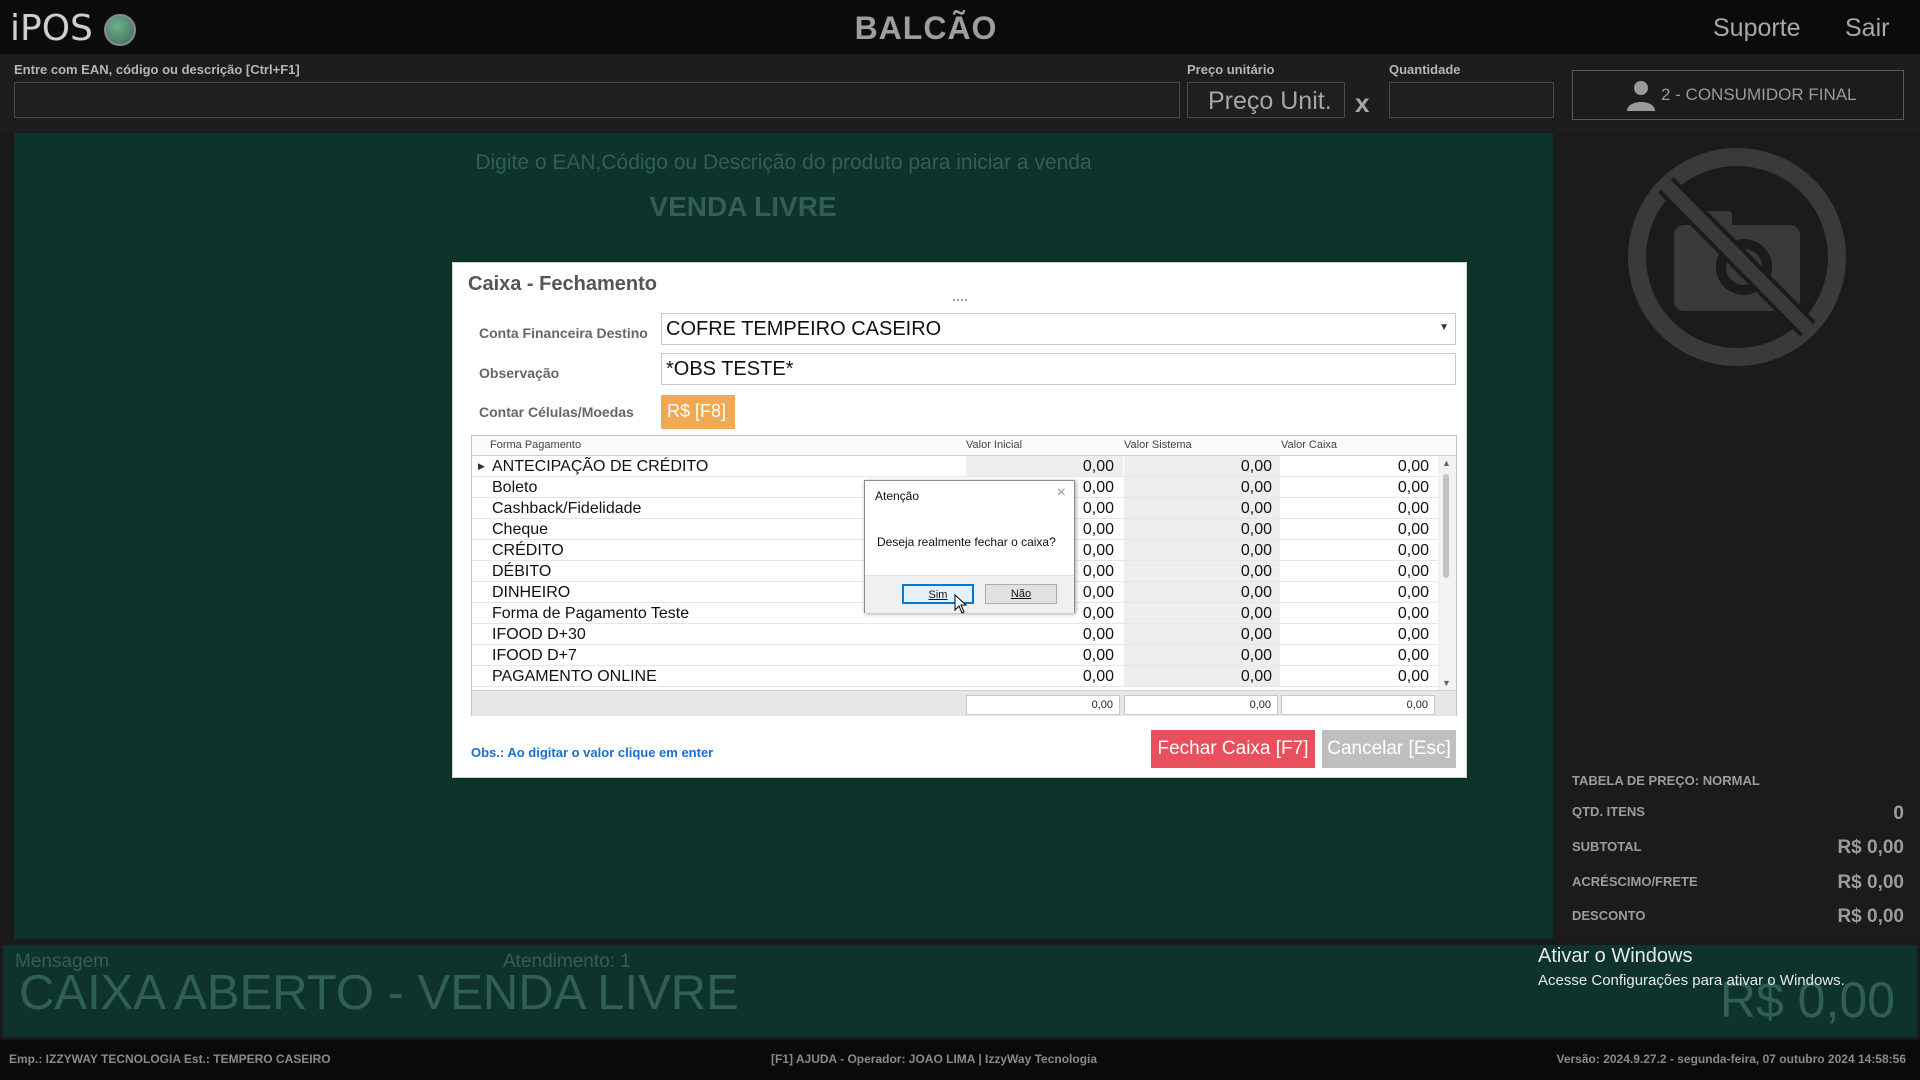  I want to click on observation-input: *OBS TESTE*, so click(1058, 369).